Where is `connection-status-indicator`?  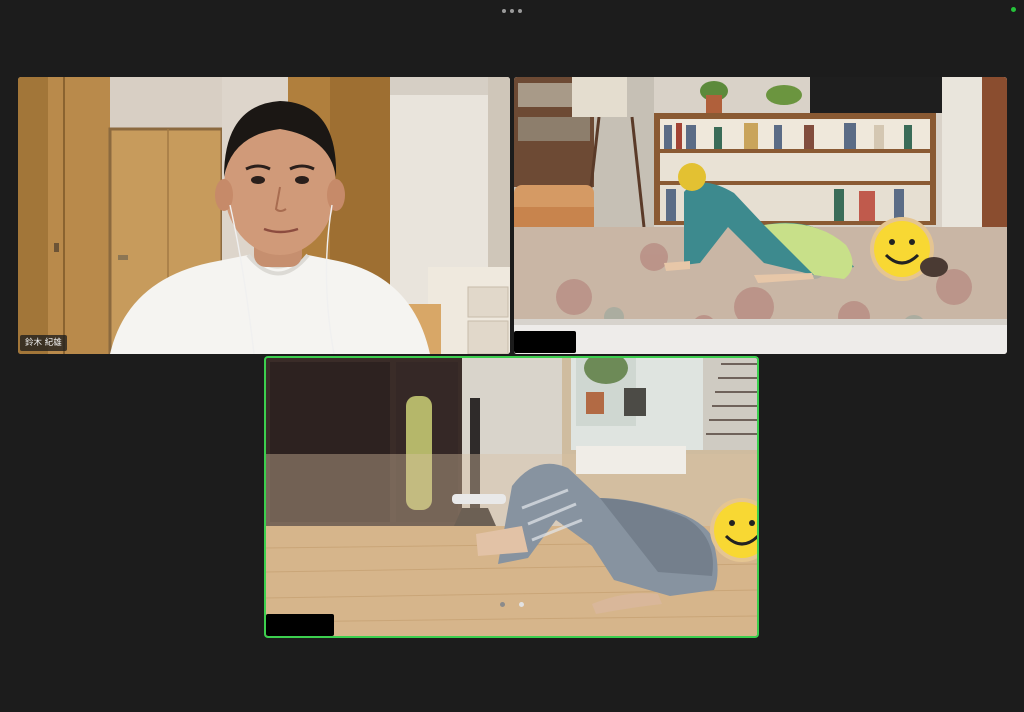 connection-status-indicator is located at coordinates (1013, 9).